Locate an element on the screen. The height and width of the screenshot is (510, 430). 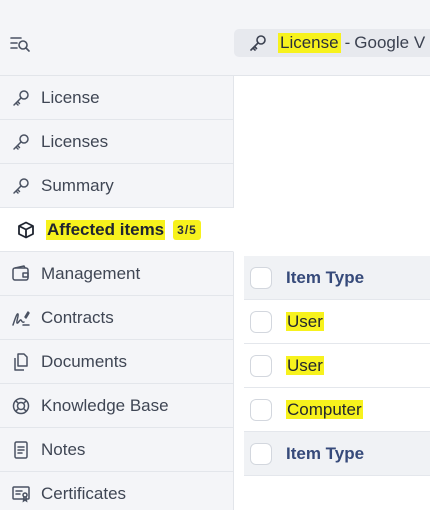
documents-icon is located at coordinates (21, 362).